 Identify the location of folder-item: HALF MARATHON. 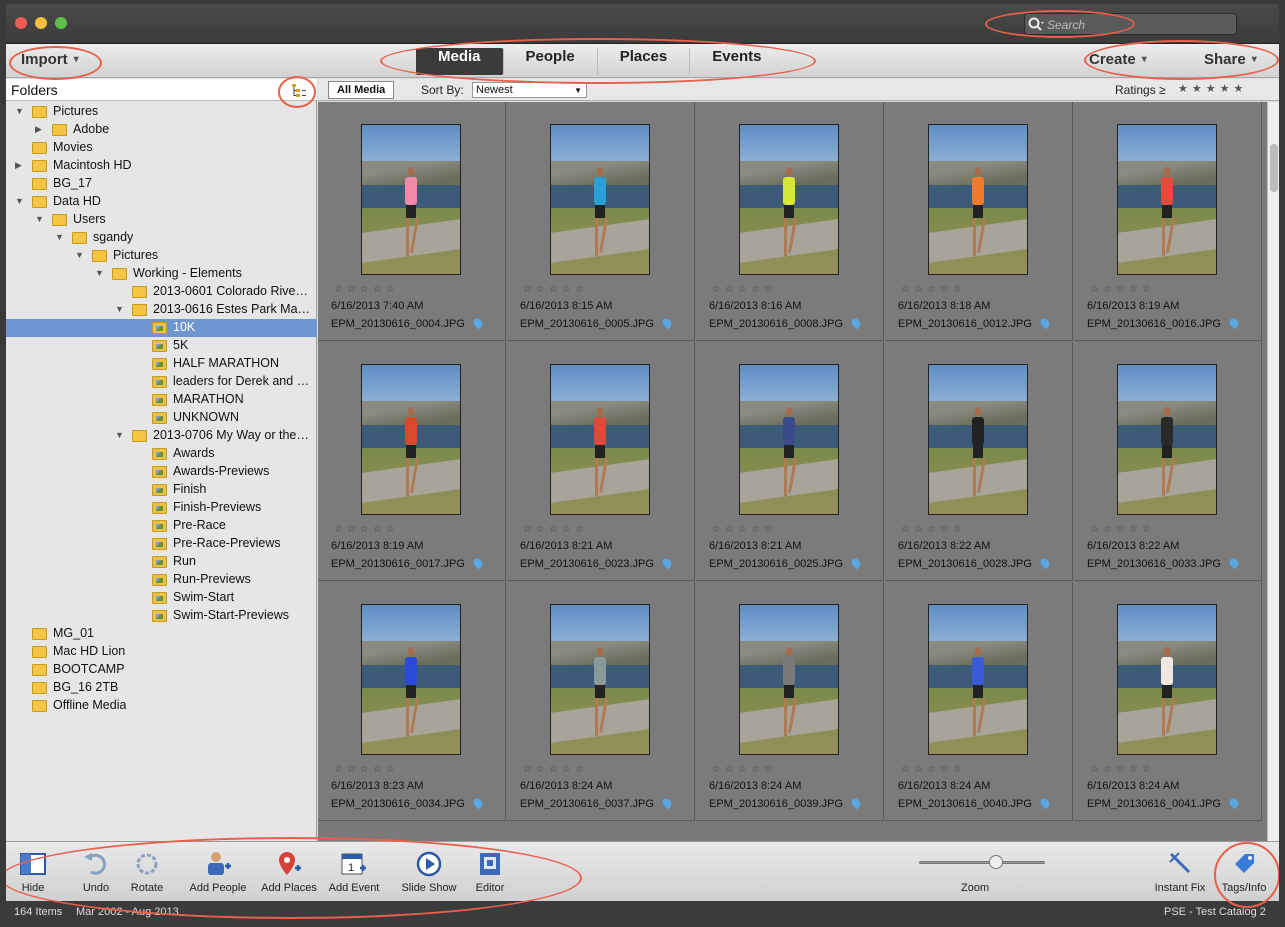
(161, 364).